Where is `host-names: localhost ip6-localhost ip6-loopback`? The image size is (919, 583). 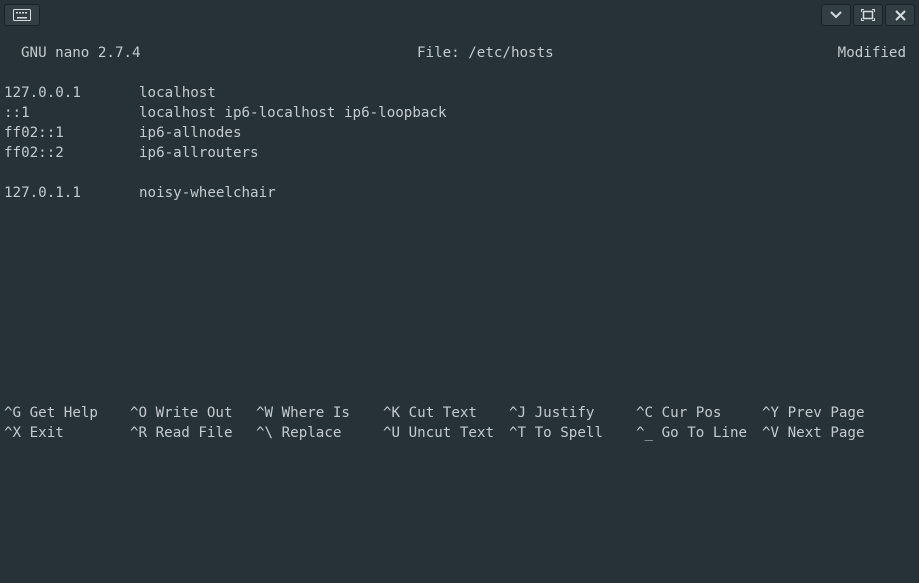 host-names: localhost ip6-localhost ip6-loopback is located at coordinates (293, 113).